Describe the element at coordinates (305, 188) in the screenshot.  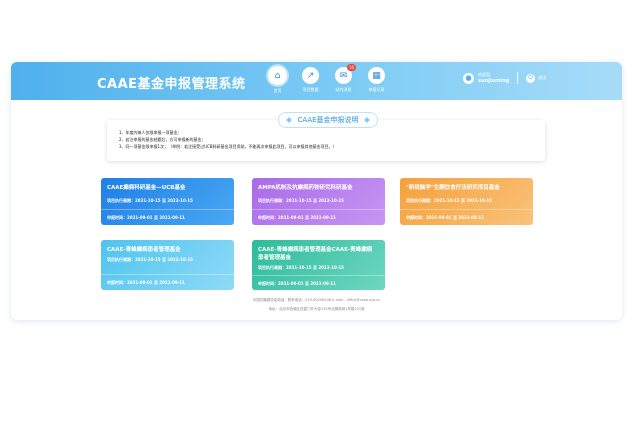
I see `fund-card-title: AMPA机制及抗癫痫药物研究科研基金` at that location.